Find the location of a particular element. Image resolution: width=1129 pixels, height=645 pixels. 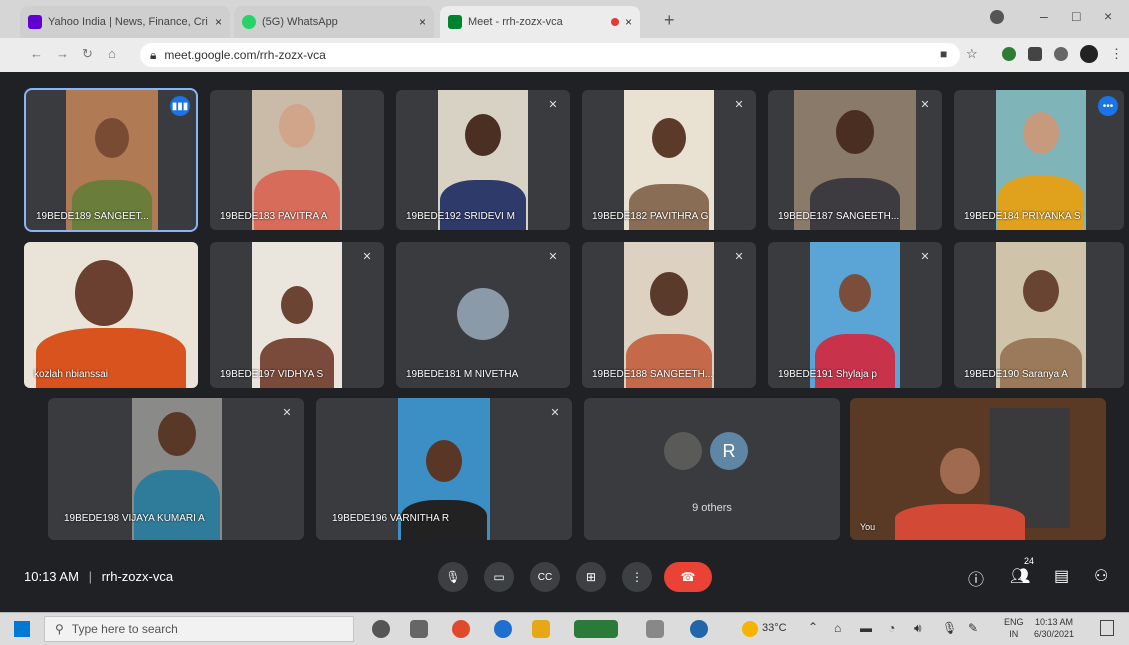

edge-icon is located at coordinates (503, 629).